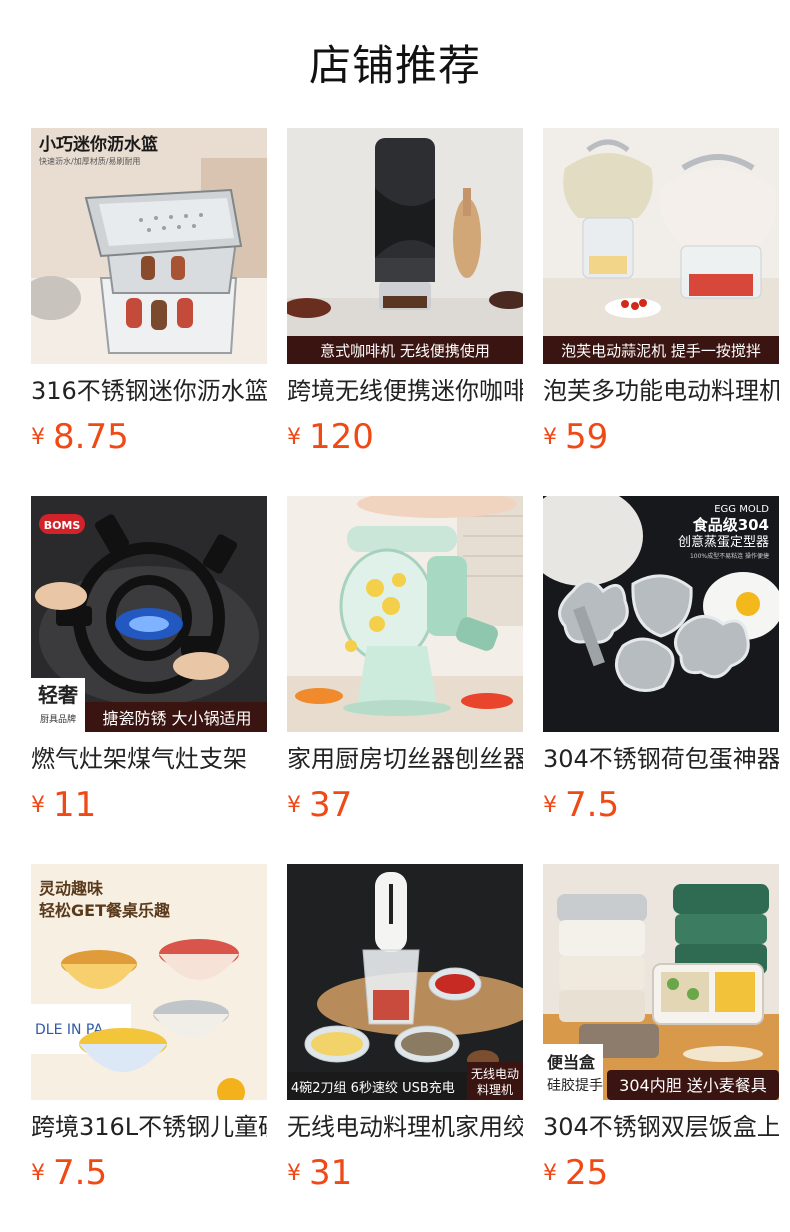 The height and width of the screenshot is (1232, 790). Describe the element at coordinates (62, 525) in the screenshot. I see `brand-logo: BOMS` at that location.